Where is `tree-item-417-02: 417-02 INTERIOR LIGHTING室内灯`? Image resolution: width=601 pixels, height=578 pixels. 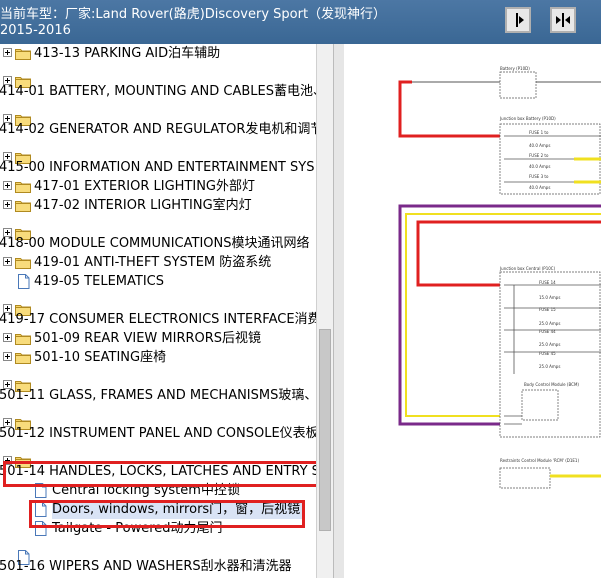
tree-item-417-02: 417-02 INTERIOR LIGHTING室内灯 is located at coordinates (158, 205).